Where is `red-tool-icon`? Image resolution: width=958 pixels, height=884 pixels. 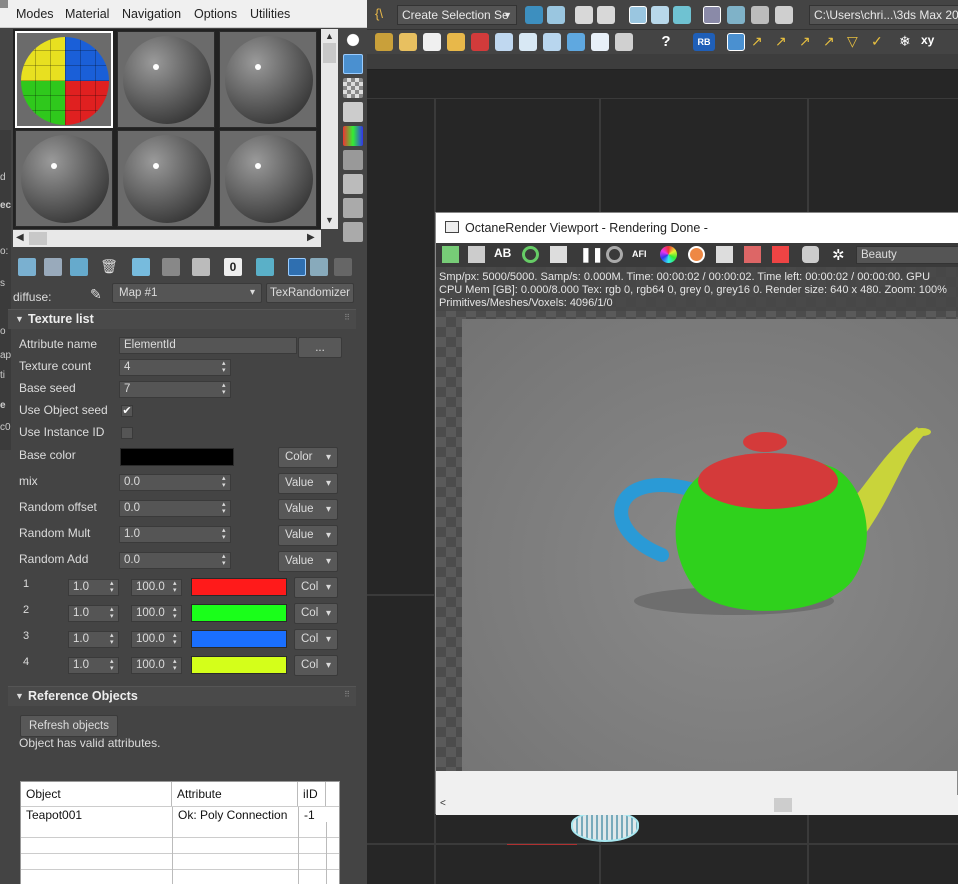
red-tool-icon is located at coordinates (480, 42).